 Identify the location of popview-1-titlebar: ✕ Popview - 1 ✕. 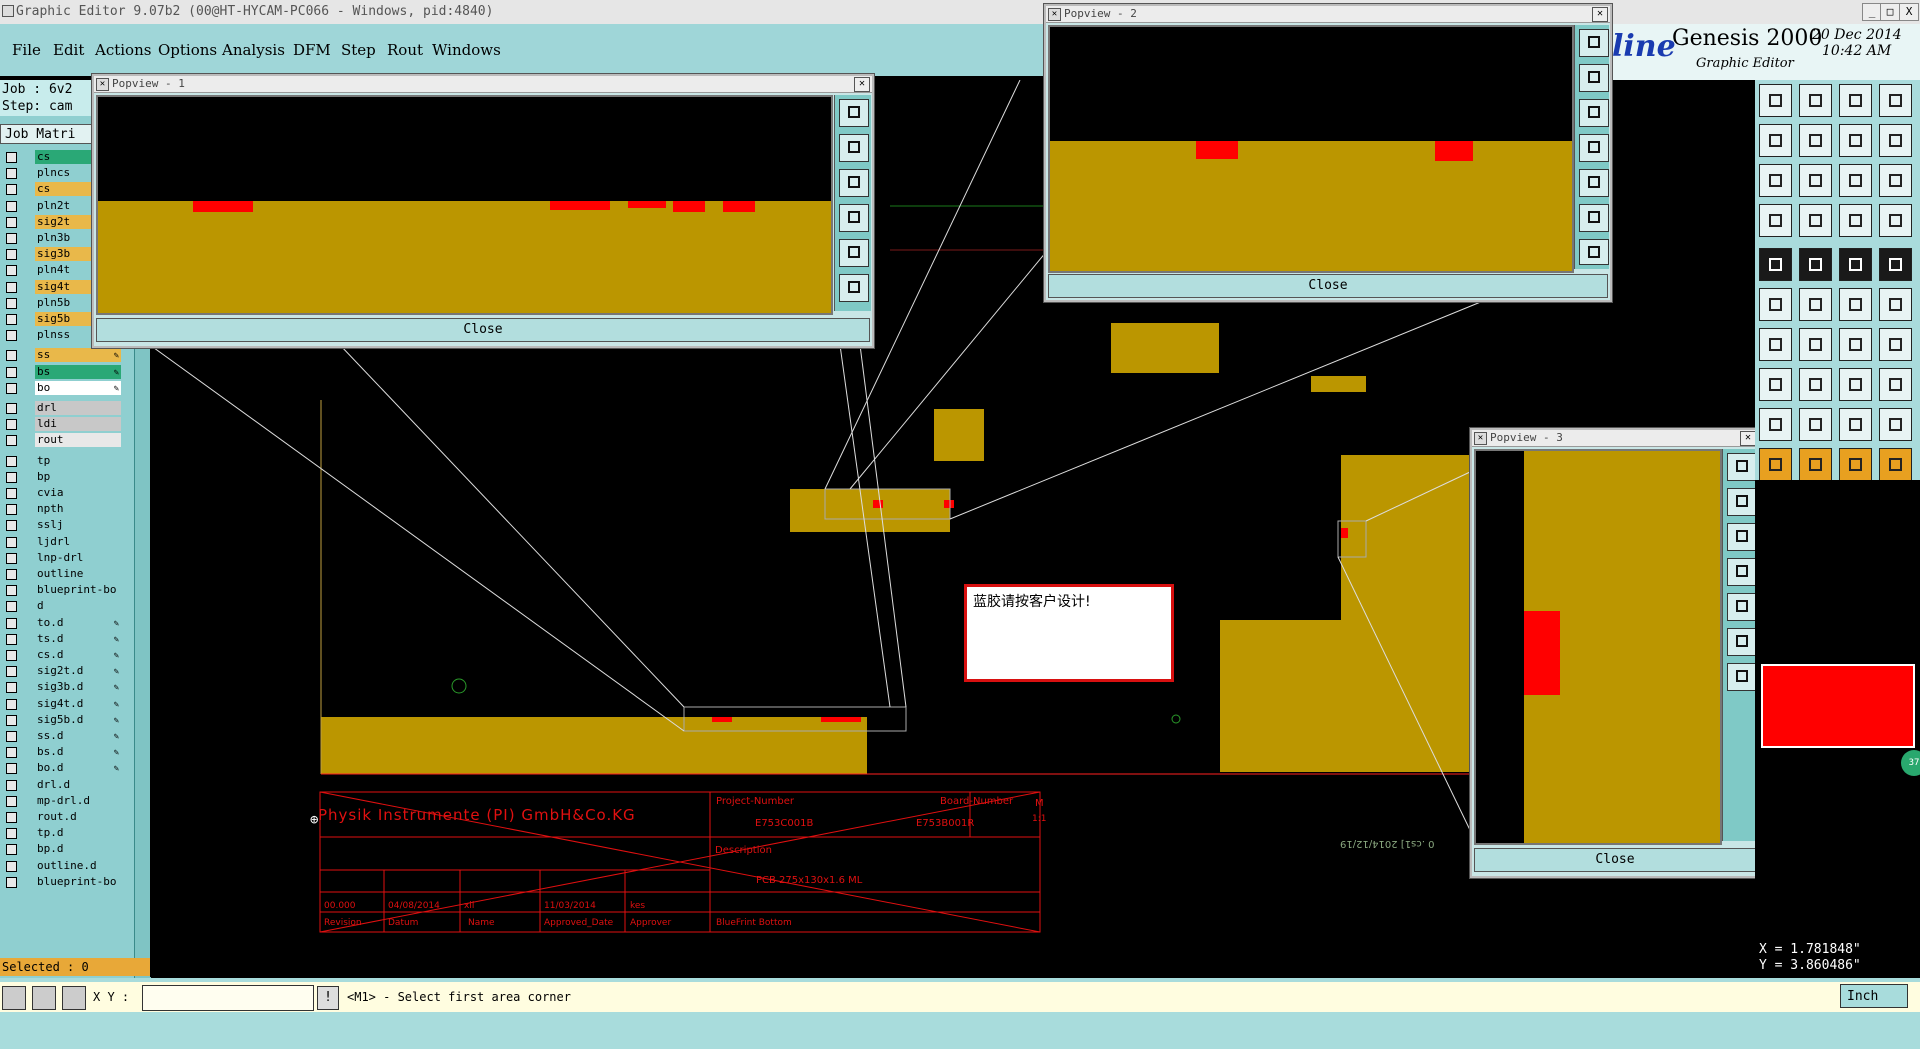
(483, 84).